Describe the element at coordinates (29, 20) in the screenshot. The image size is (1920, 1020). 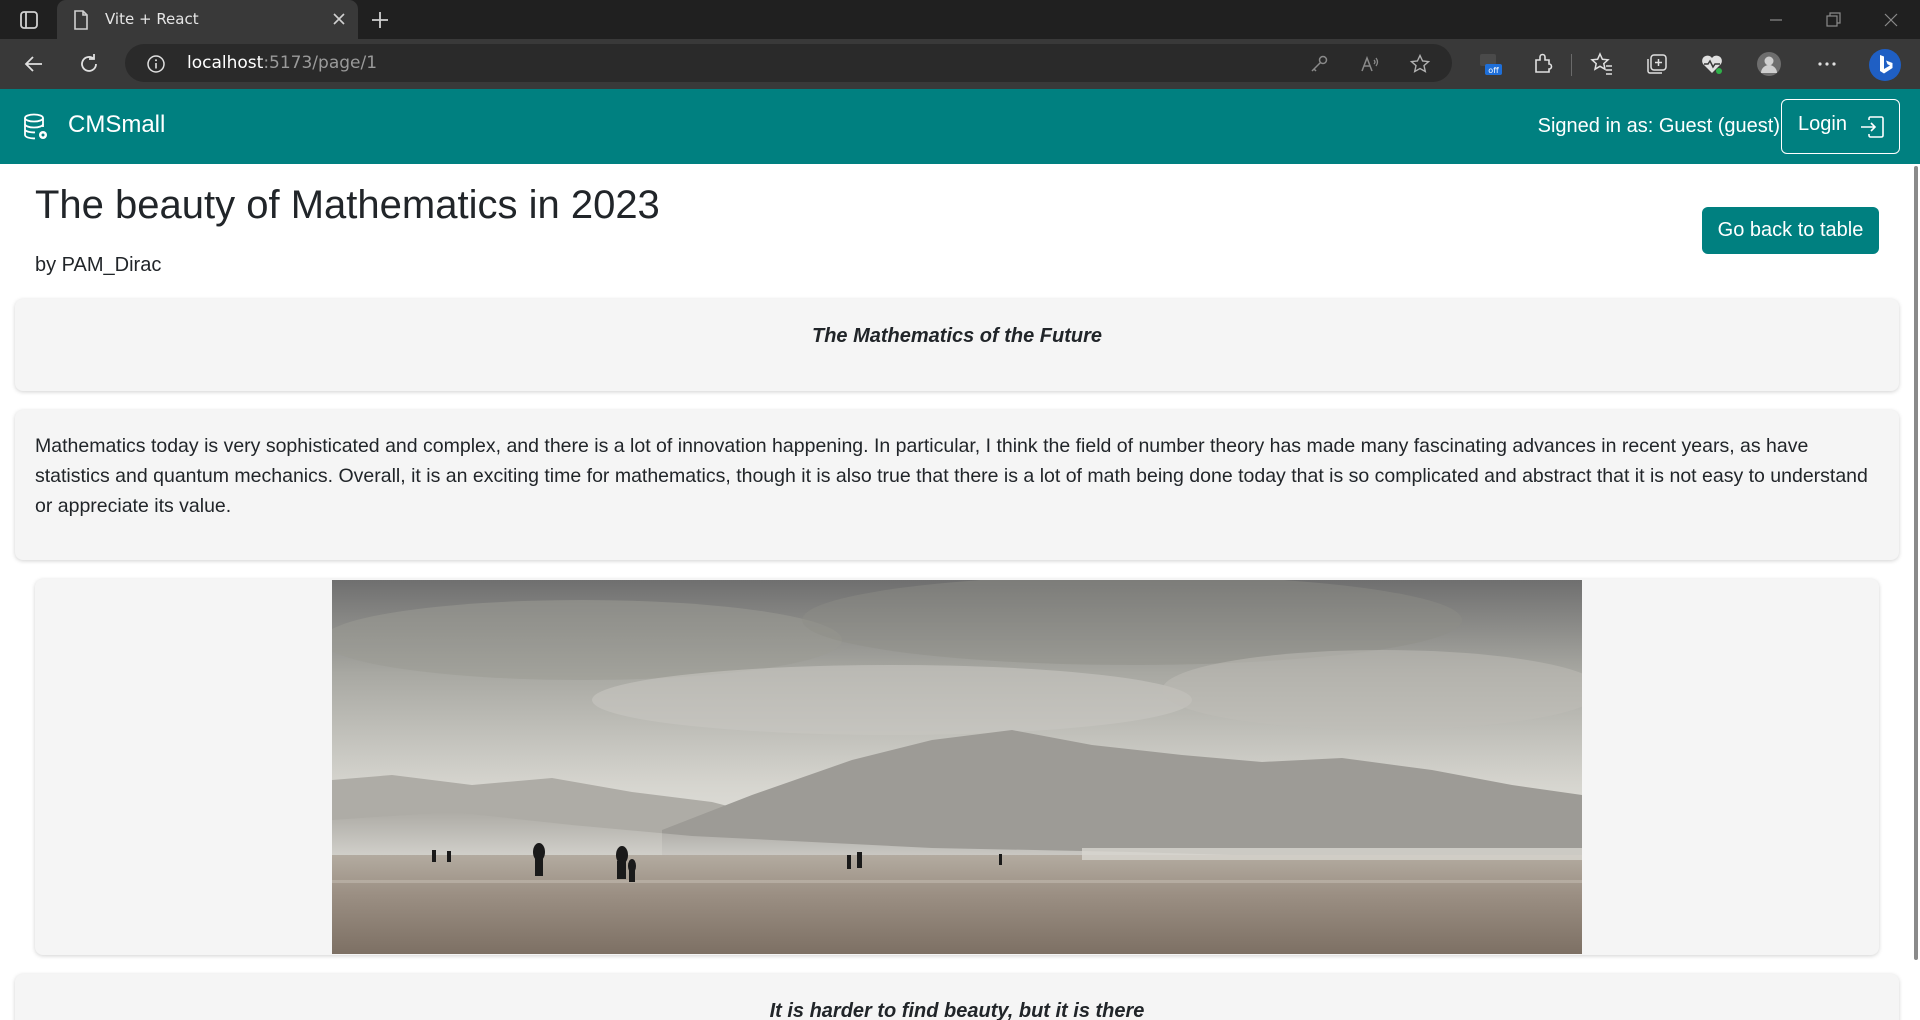
I see `tab-actions-icon` at that location.